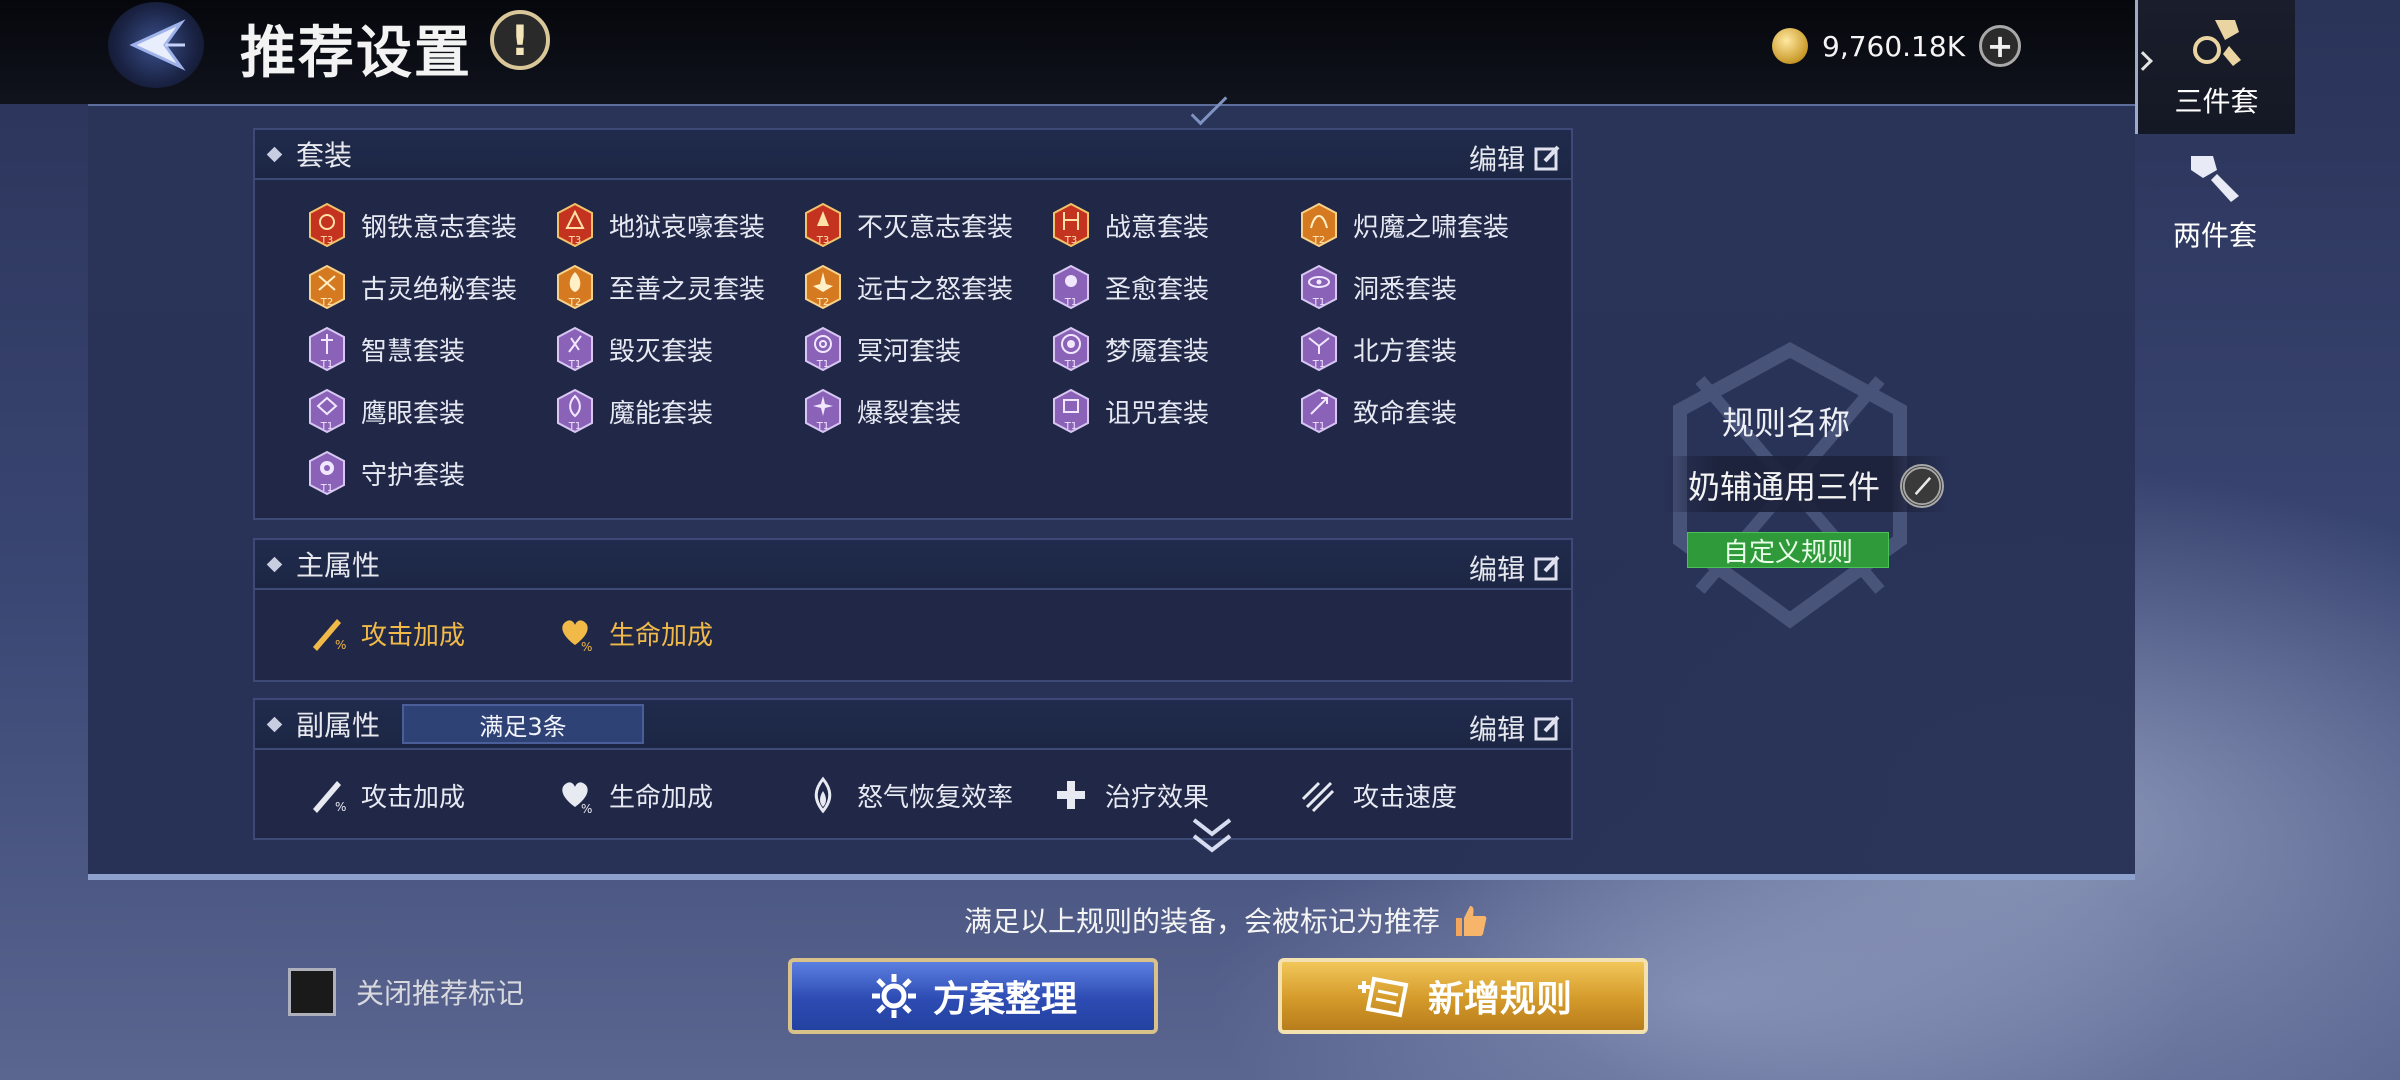 This screenshot has height=1080, width=2400. Describe the element at coordinates (909, 351) in the screenshot. I see `set-name: 冥河套装` at that location.